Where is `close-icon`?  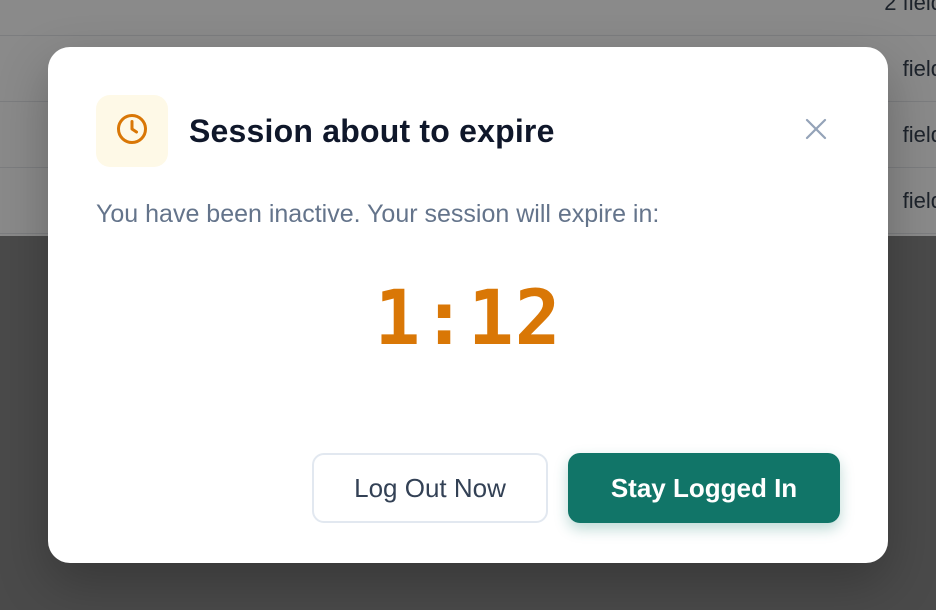 close-icon is located at coordinates (816, 131).